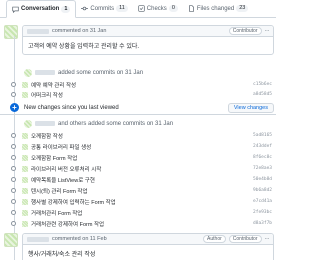  I want to click on commit-sha: c15b6ec, so click(262, 84).